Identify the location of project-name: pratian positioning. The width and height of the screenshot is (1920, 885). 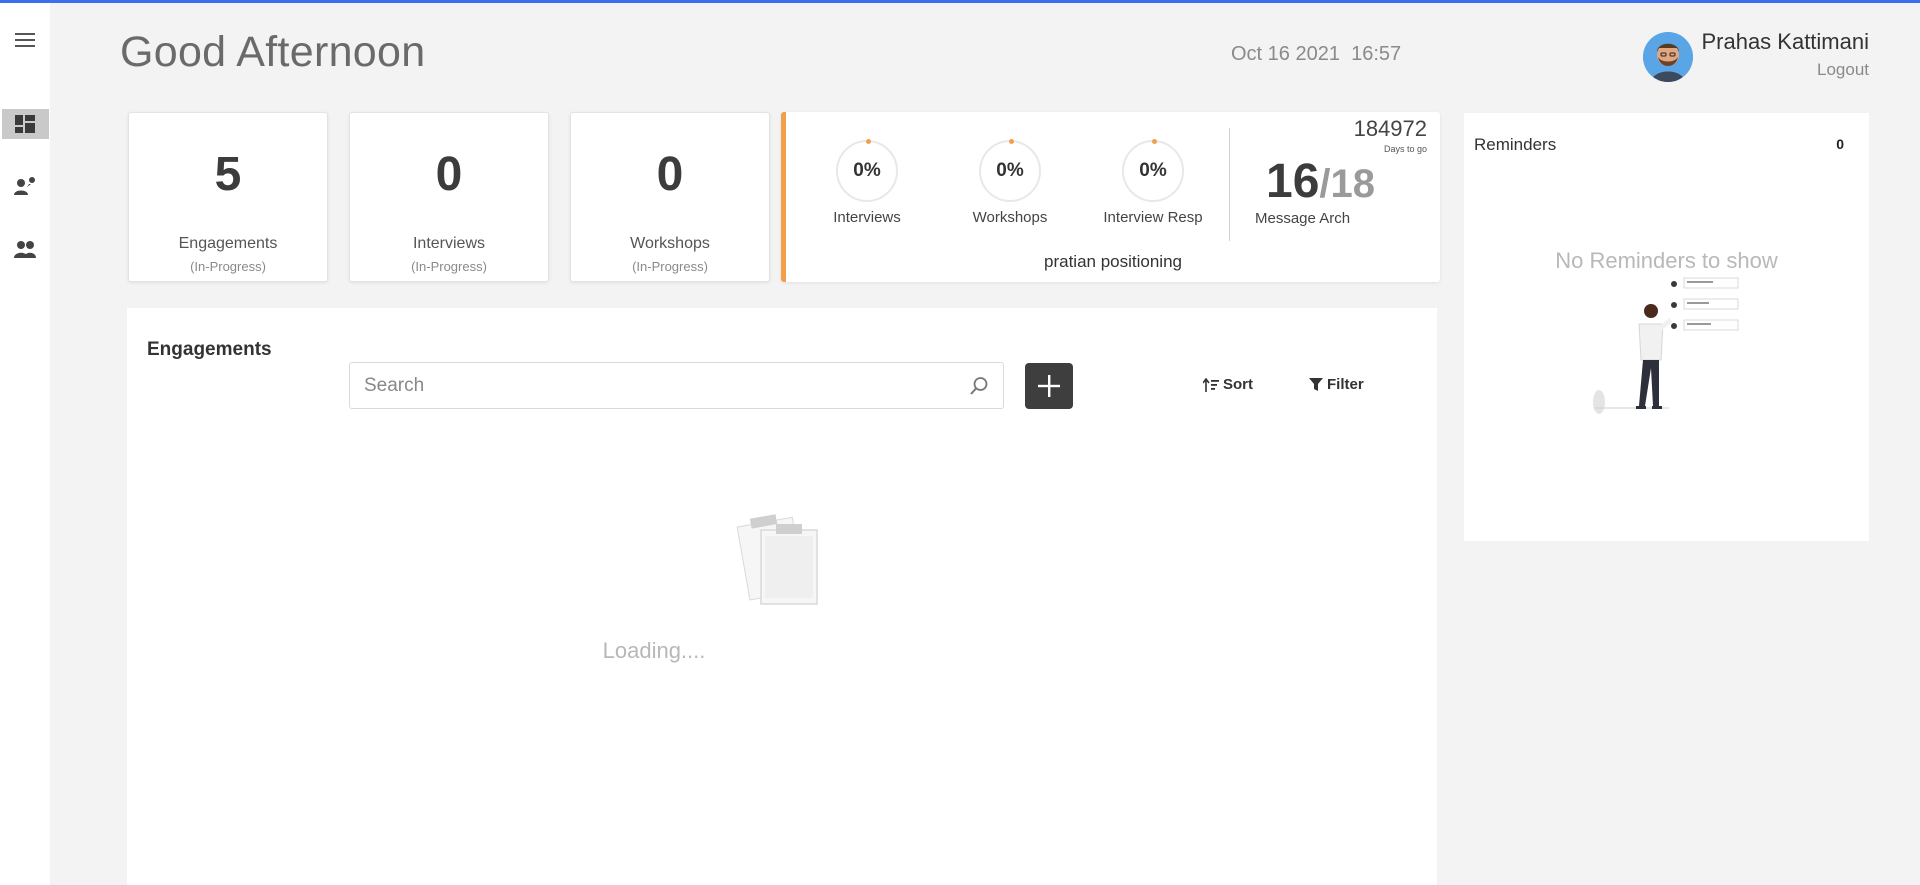
(1113, 261).